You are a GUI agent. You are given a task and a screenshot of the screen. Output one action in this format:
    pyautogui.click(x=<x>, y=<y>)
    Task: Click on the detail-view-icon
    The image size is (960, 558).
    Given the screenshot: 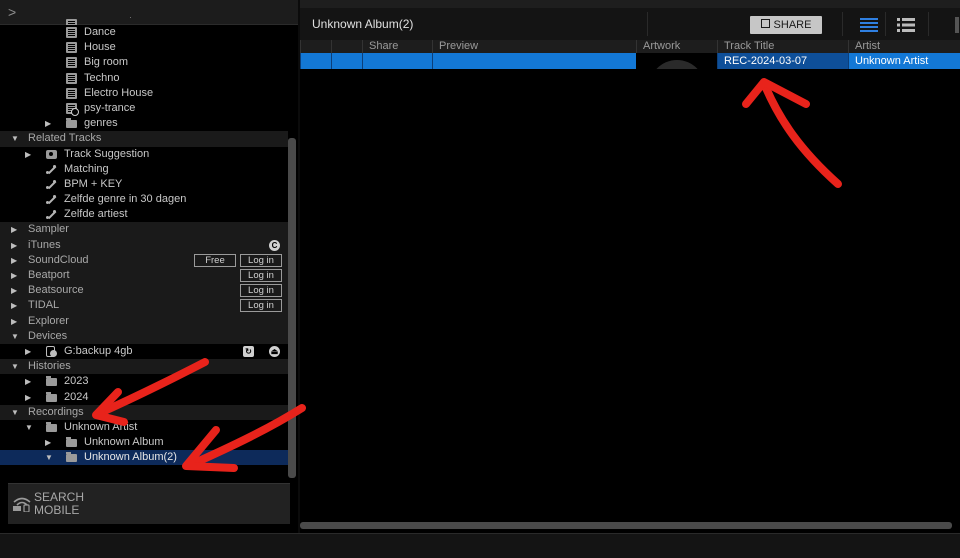 What is the action you would take?
    pyautogui.click(x=906, y=25)
    